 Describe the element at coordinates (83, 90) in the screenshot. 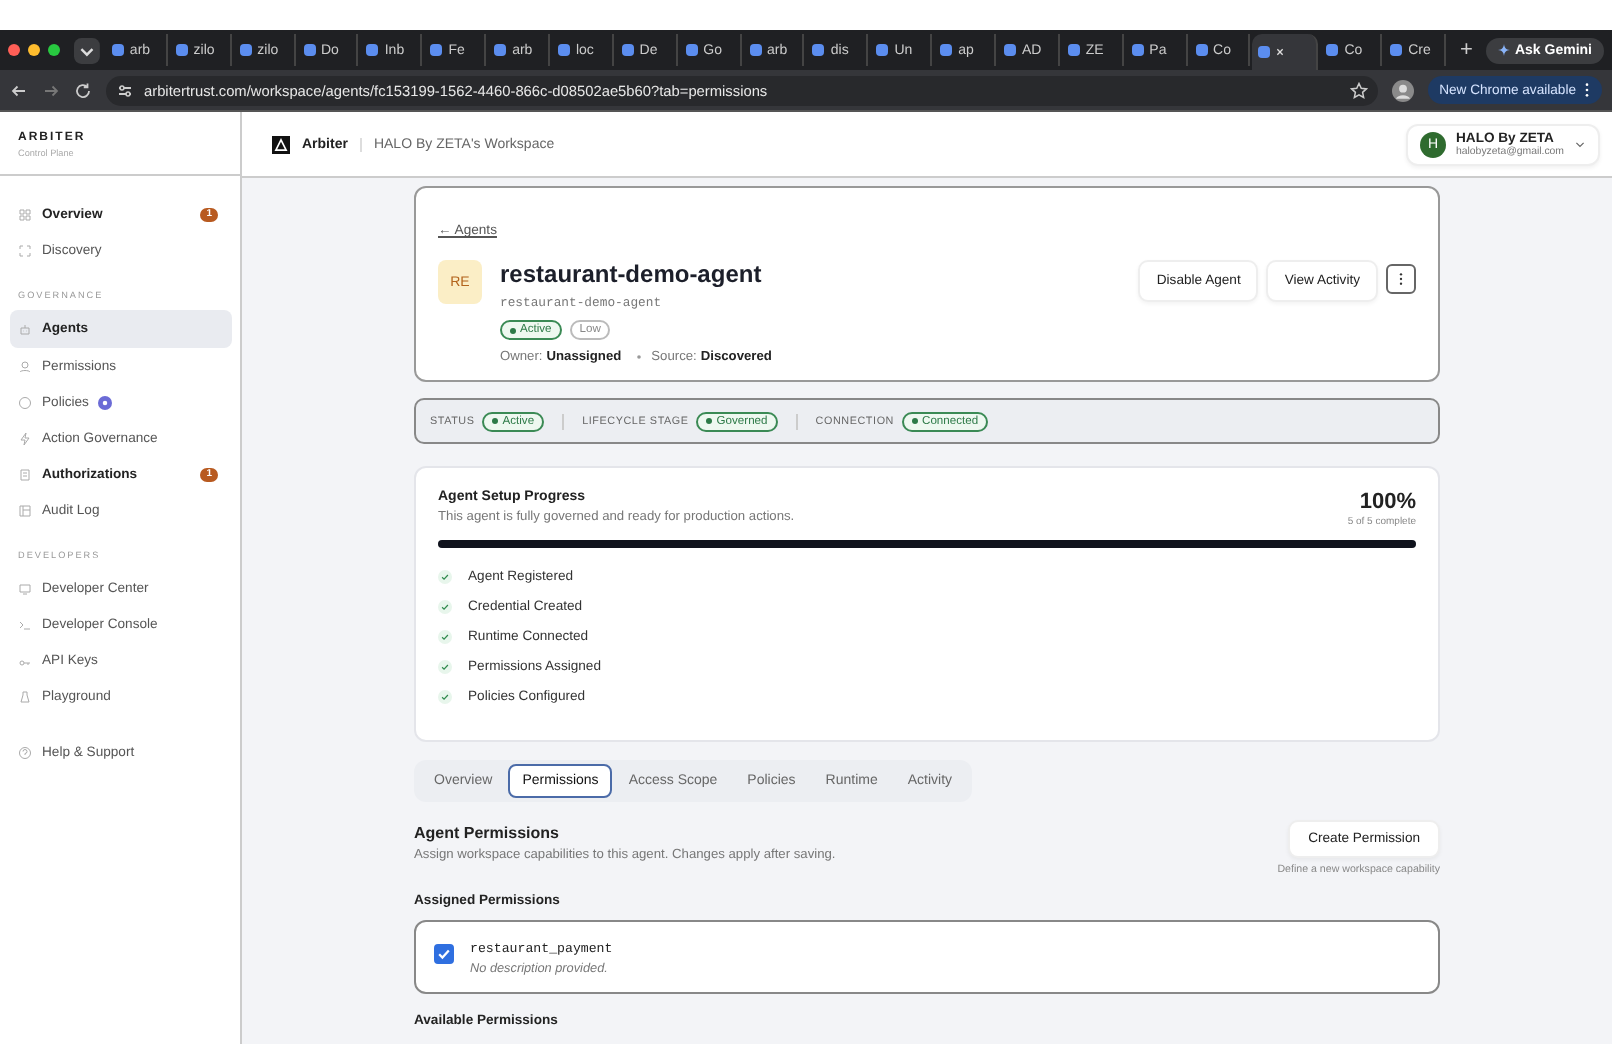

I see `reload-icon` at that location.